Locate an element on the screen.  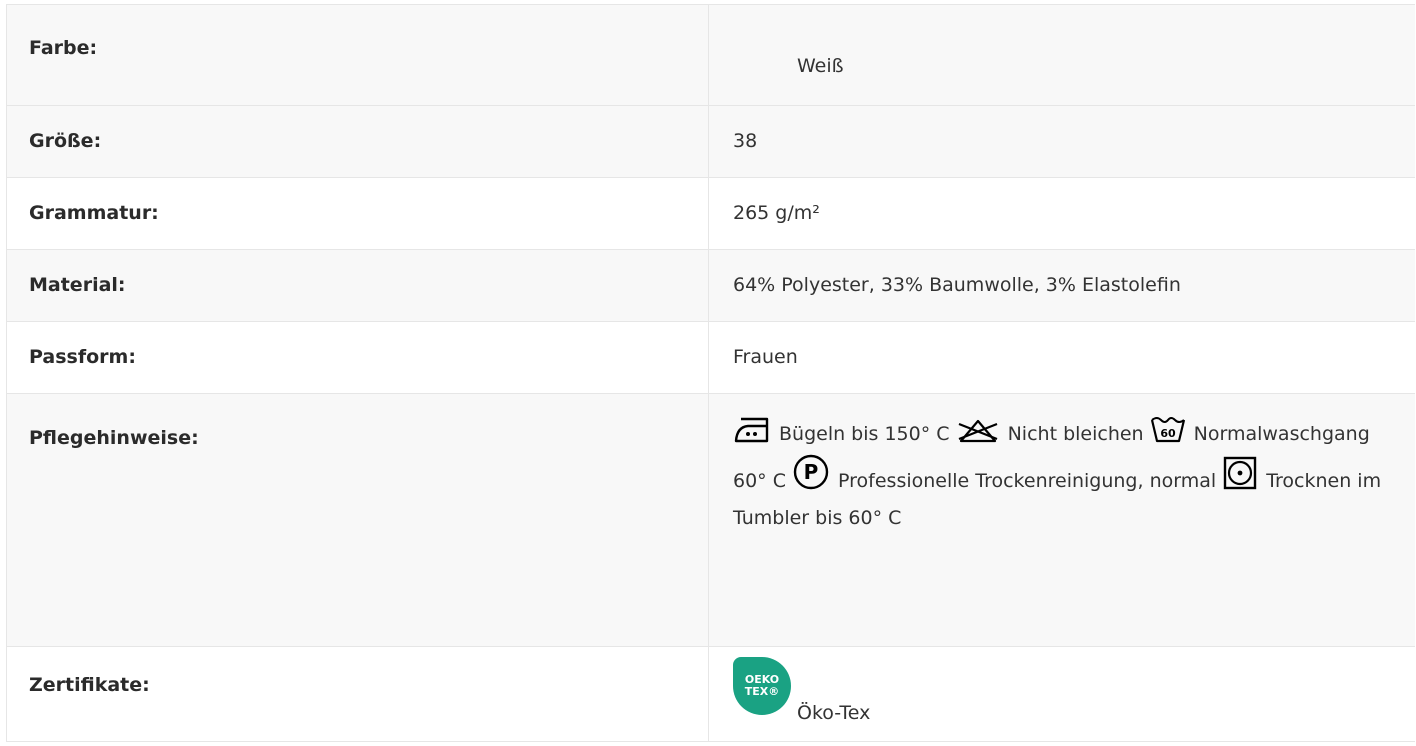
wash-temperature: 60 is located at coordinates (1168, 433).